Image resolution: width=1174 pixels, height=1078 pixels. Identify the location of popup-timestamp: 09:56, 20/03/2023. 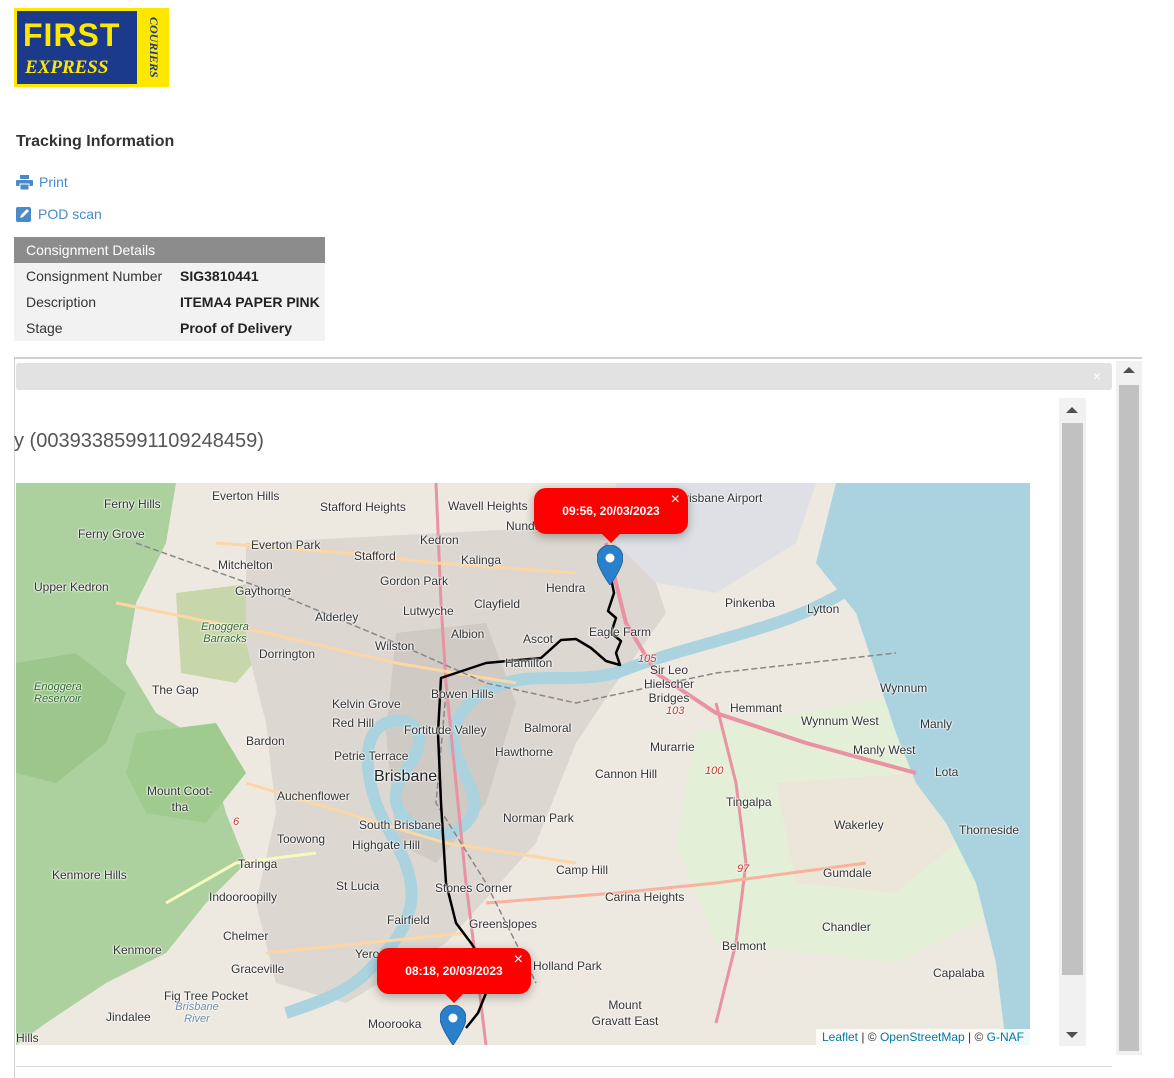
(611, 511).